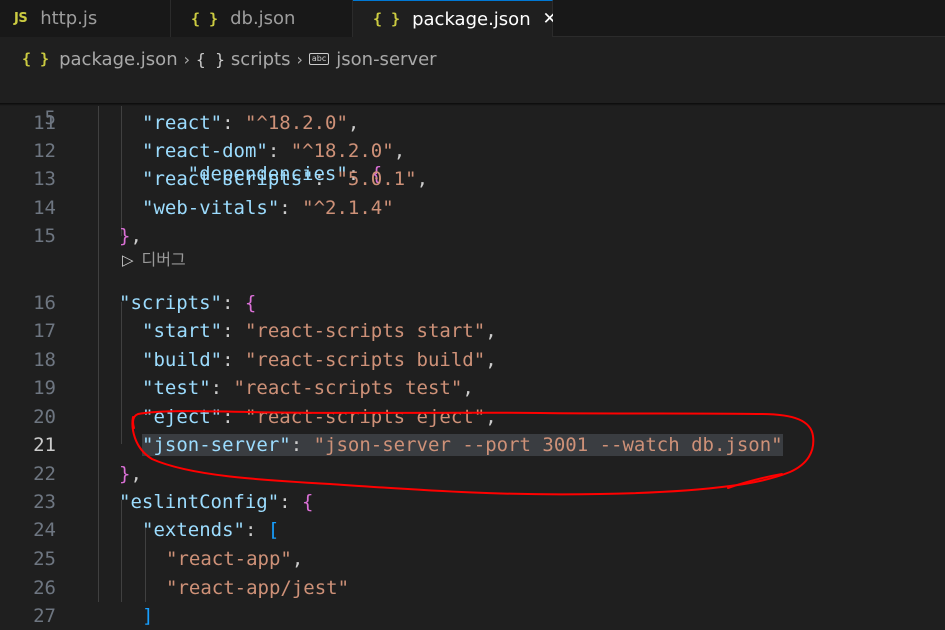  Describe the element at coordinates (319, 417) in the screenshot. I see `code-content: "eject": "react-scripts eject",` at that location.